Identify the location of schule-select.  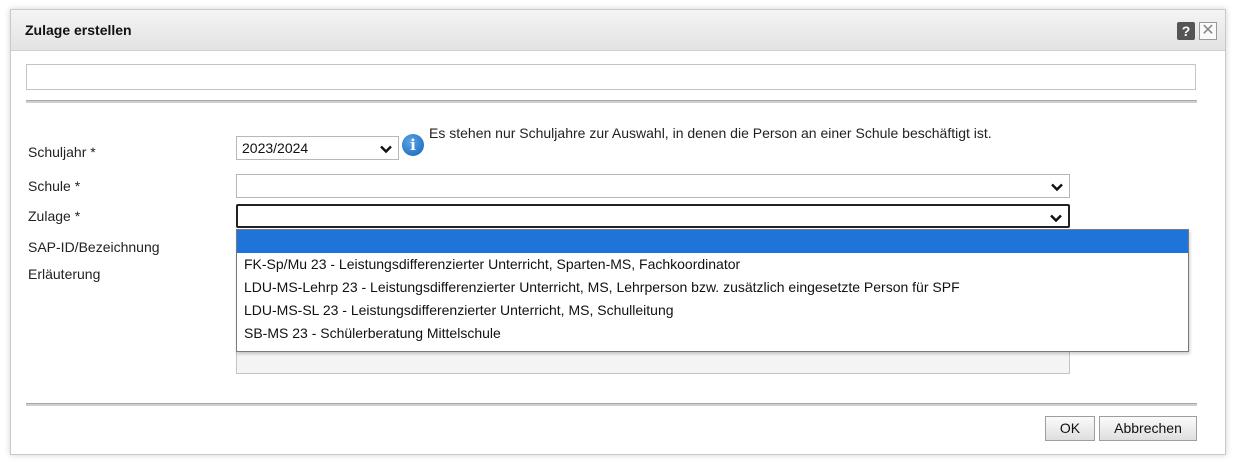
(653, 186).